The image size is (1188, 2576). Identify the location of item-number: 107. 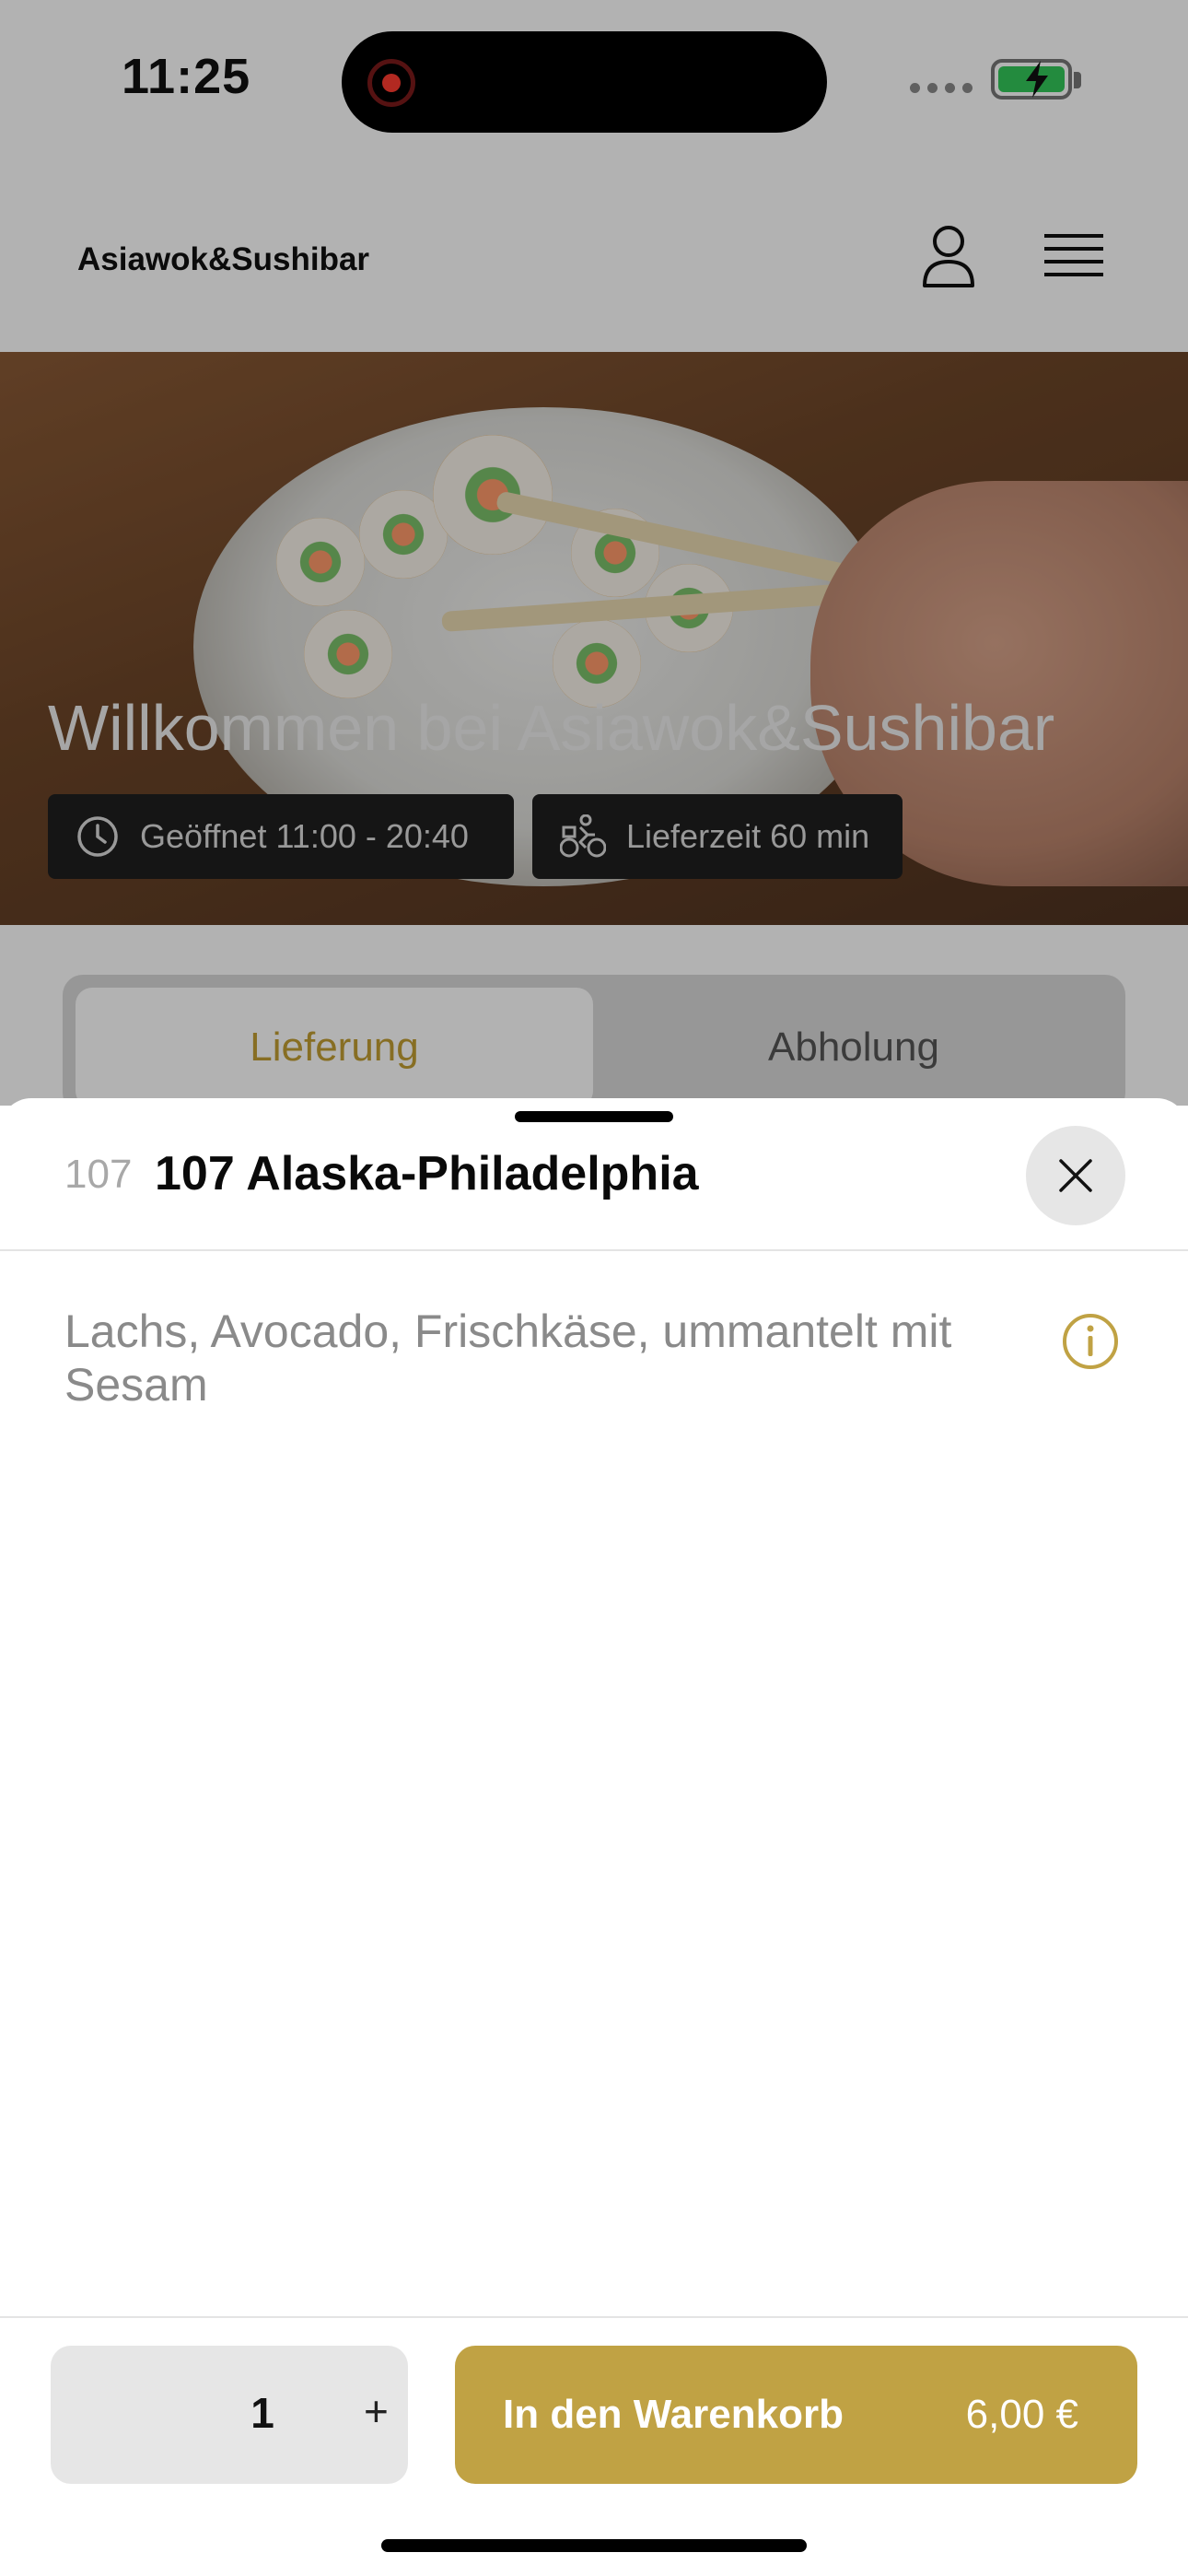
(98, 1174).